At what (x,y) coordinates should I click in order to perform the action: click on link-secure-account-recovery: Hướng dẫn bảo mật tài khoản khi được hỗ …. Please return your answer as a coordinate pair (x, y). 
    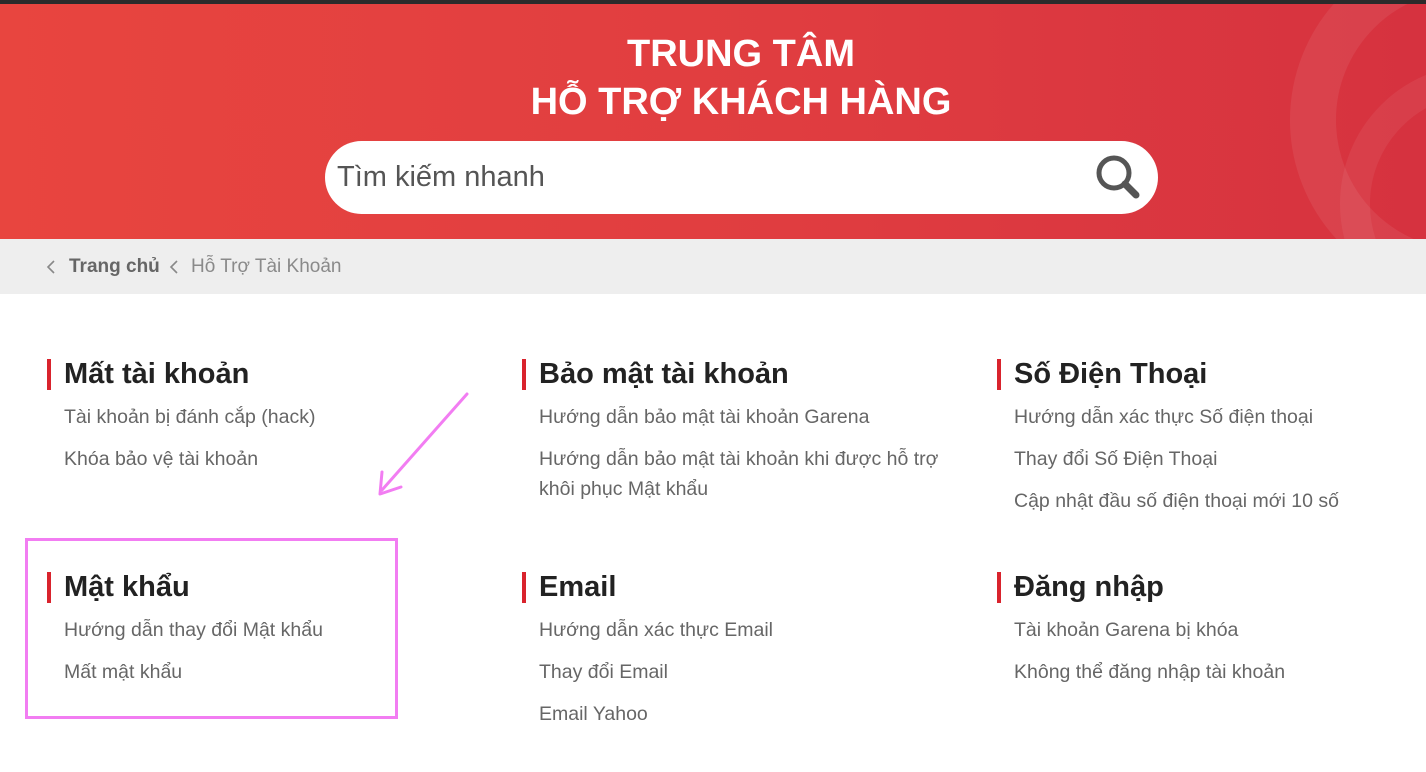
    Looking at the image, I should click on (744, 474).